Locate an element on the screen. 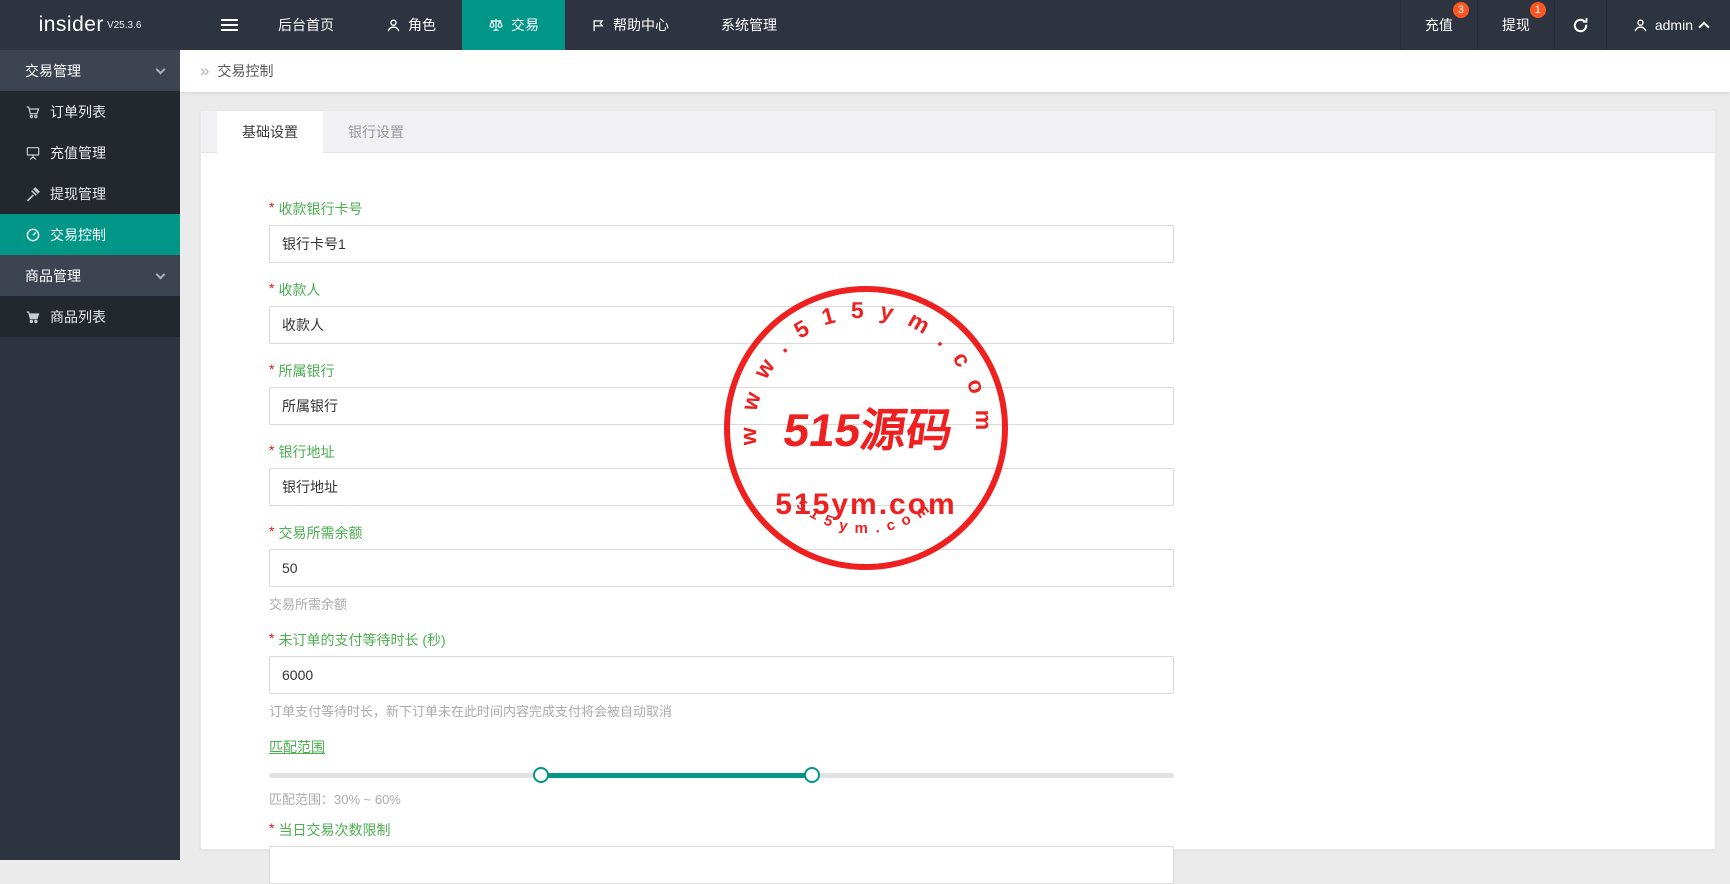 The width and height of the screenshot is (1730, 884). bank-address-input is located at coordinates (721, 487).